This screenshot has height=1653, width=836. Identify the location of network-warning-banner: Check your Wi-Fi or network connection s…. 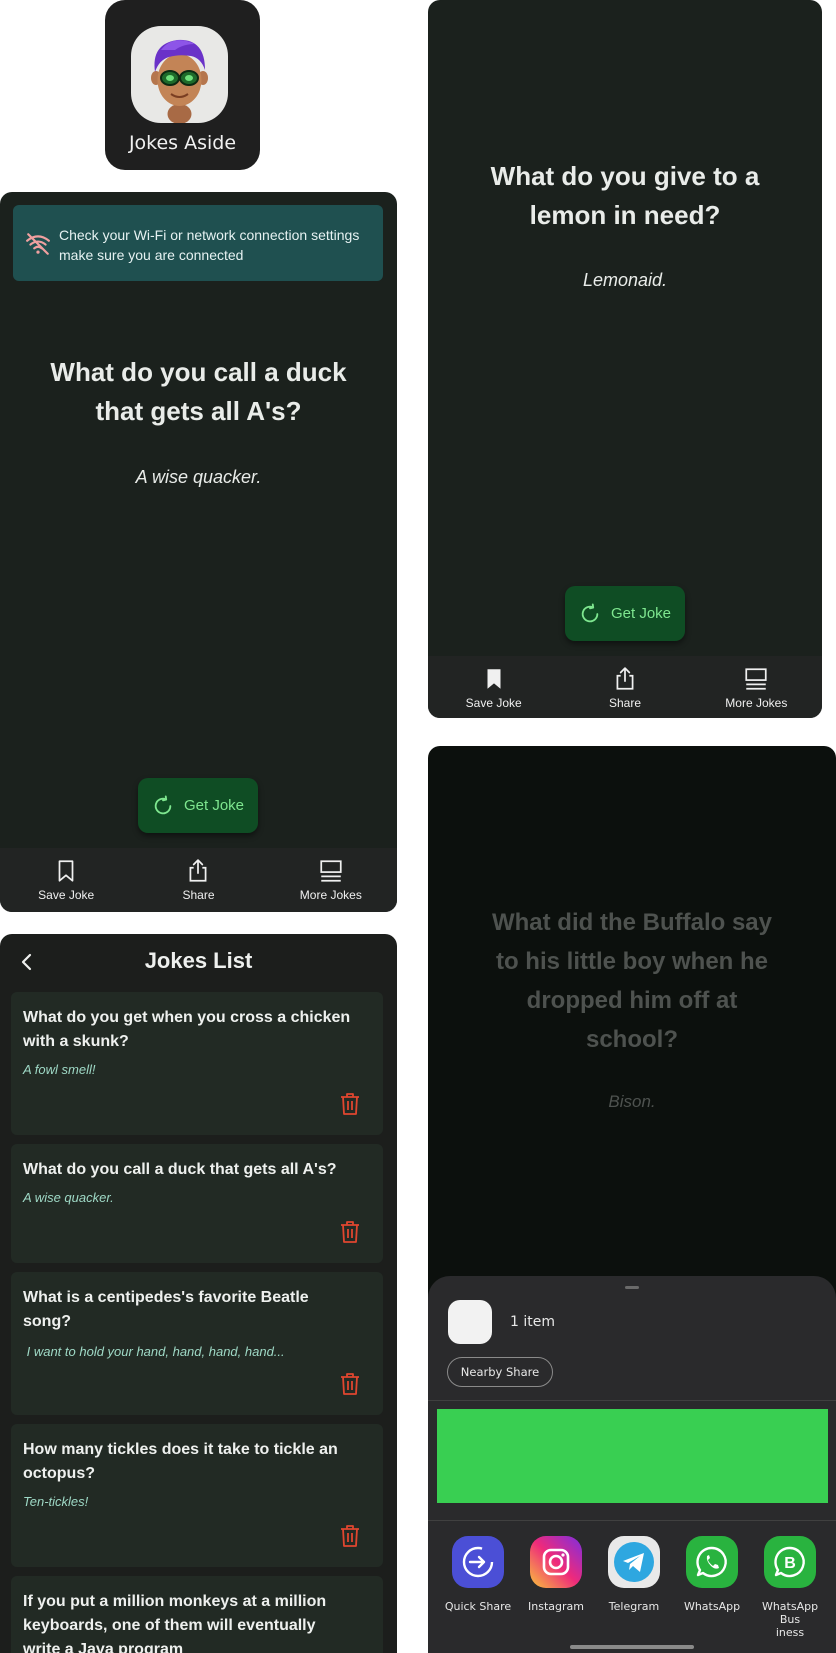
(198, 243).